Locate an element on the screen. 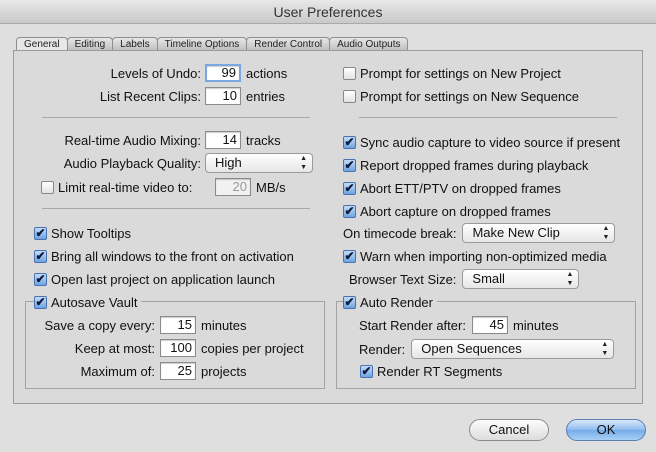  list-recent-clips-label: List Recent Clips: is located at coordinates (150, 96).